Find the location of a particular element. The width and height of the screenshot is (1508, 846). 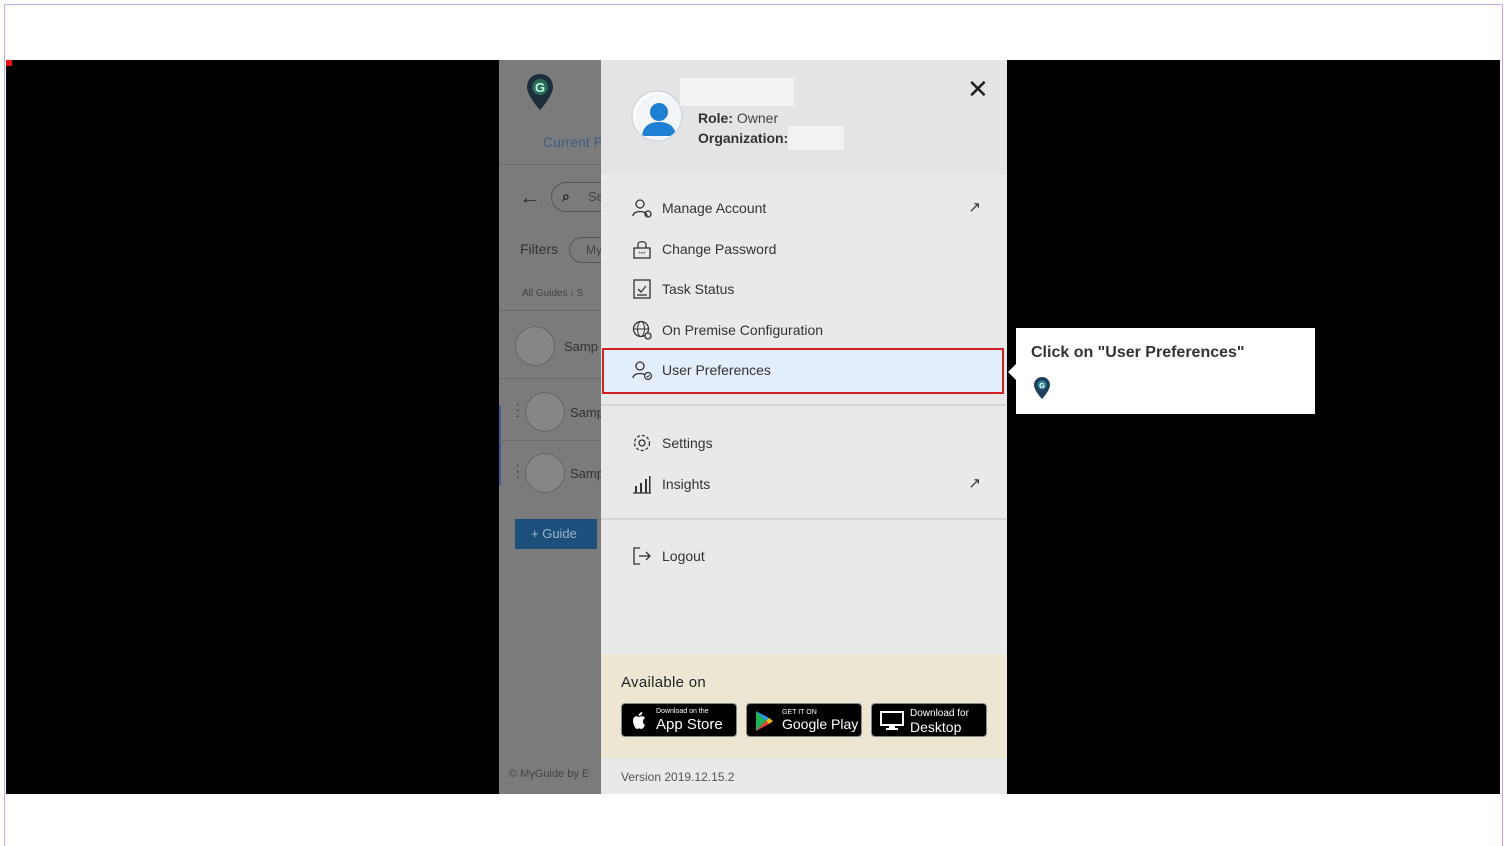

filters-label: Filters is located at coordinates (539, 249).